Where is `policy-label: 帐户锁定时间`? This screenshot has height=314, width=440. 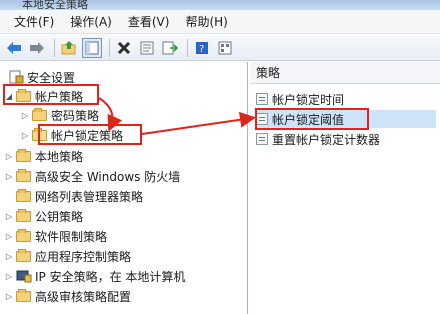 policy-label: 帐户锁定时间 is located at coordinates (308, 99).